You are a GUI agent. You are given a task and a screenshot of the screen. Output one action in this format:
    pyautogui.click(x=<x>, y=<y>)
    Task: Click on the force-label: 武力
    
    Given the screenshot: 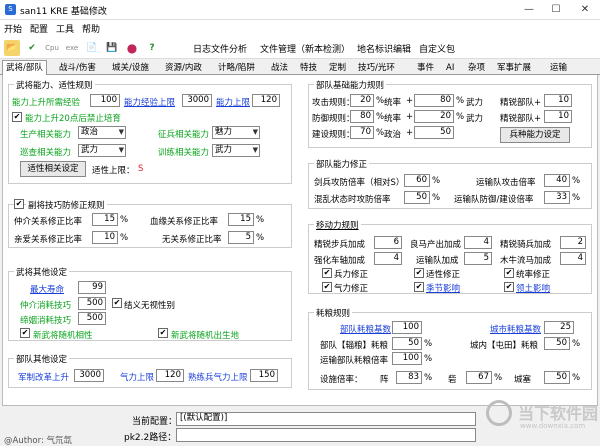 What is the action you would take?
    pyautogui.click(x=475, y=103)
    